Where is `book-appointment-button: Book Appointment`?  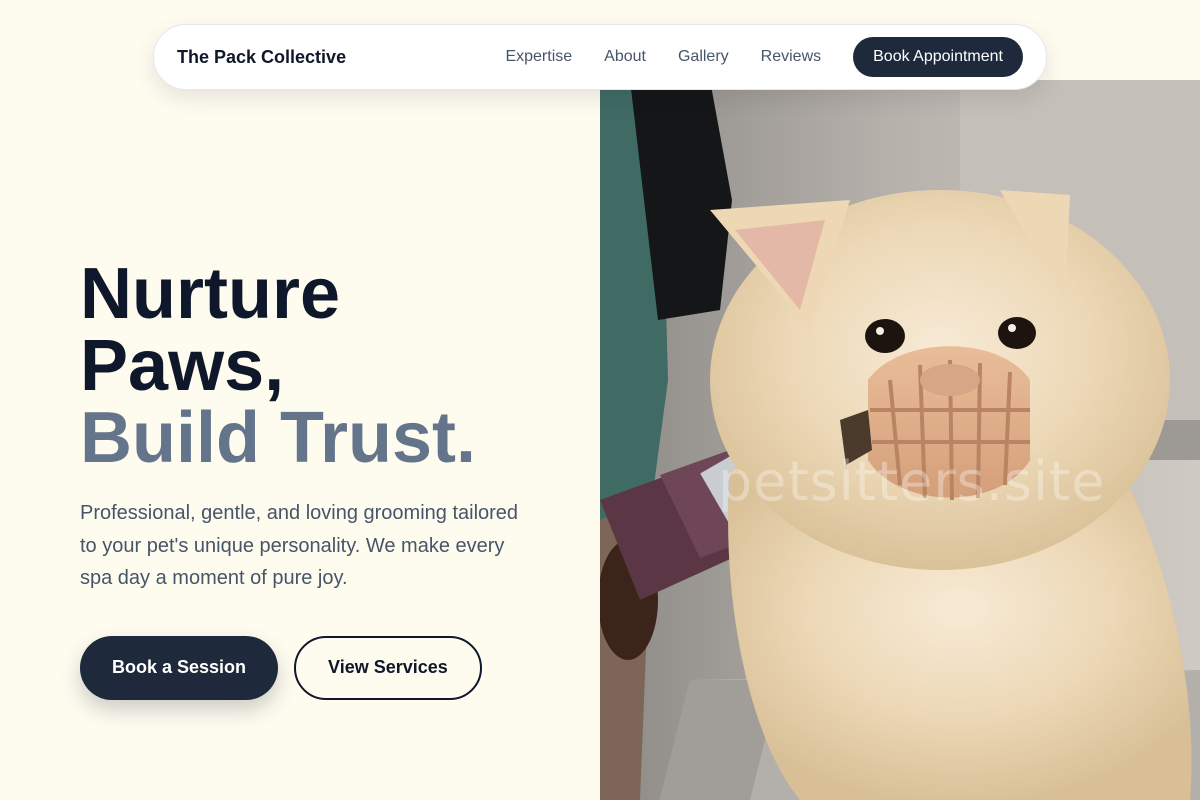
book-appointment-button: Book Appointment is located at coordinates (938, 57).